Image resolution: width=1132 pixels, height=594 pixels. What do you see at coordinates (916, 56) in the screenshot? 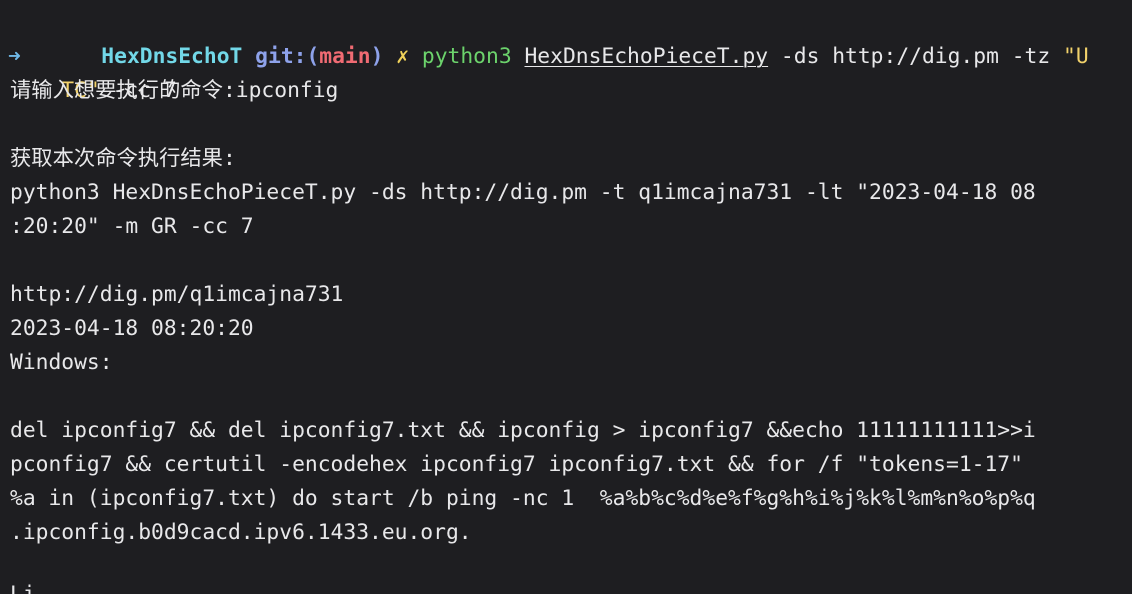
I see `command-args-1: -ds http://dig.pm -tz` at bounding box center [916, 56].